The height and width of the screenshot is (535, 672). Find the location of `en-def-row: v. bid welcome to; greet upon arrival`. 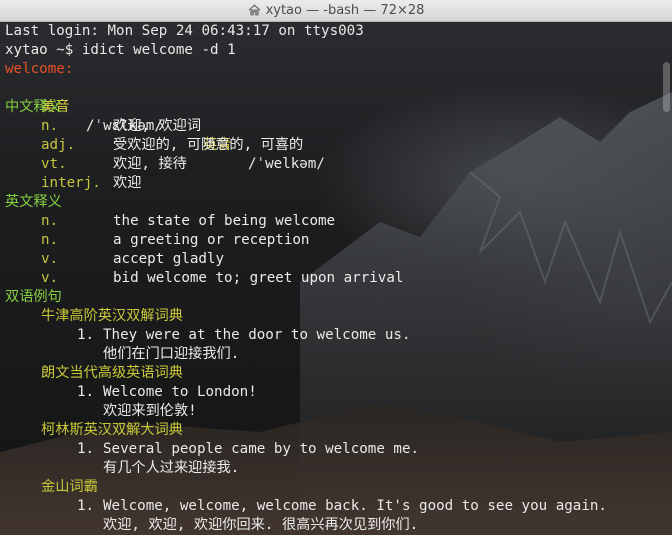

en-def-row: v. bid welcome to; greet upon arrival is located at coordinates (335, 278).